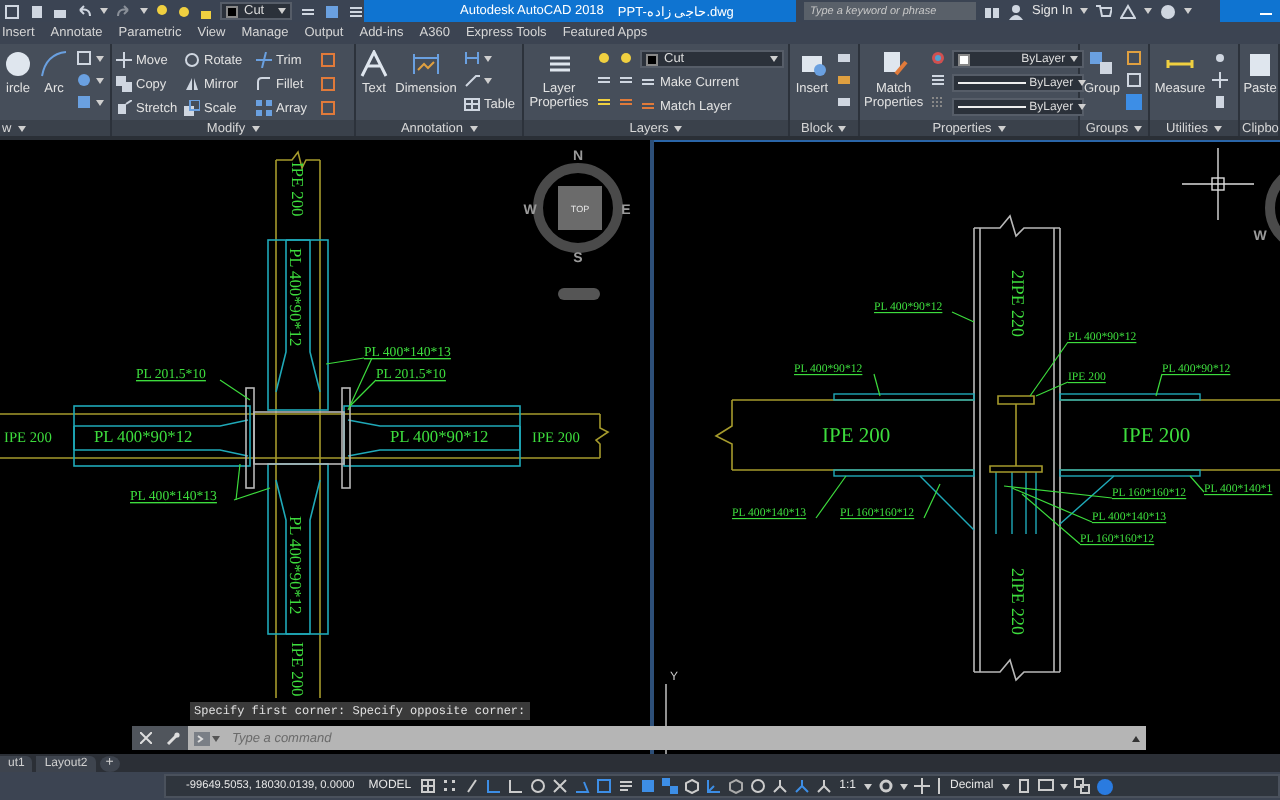  I want to click on angle-icon, so click(581, 786).